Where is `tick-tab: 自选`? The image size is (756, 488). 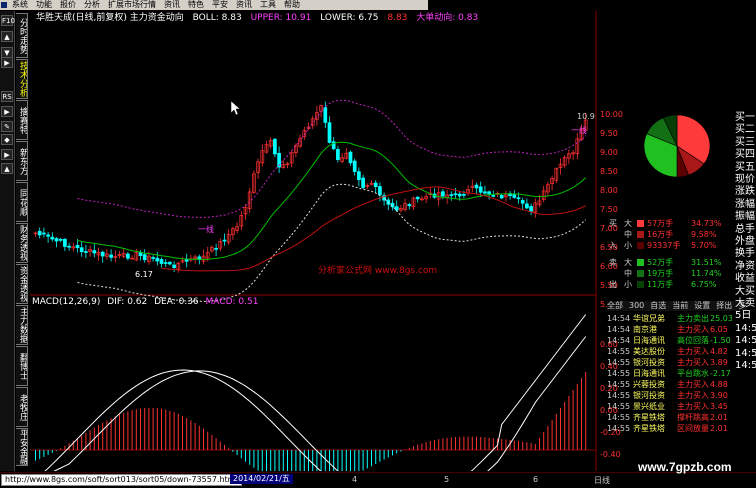 tick-tab: 自选 is located at coordinates (658, 305).